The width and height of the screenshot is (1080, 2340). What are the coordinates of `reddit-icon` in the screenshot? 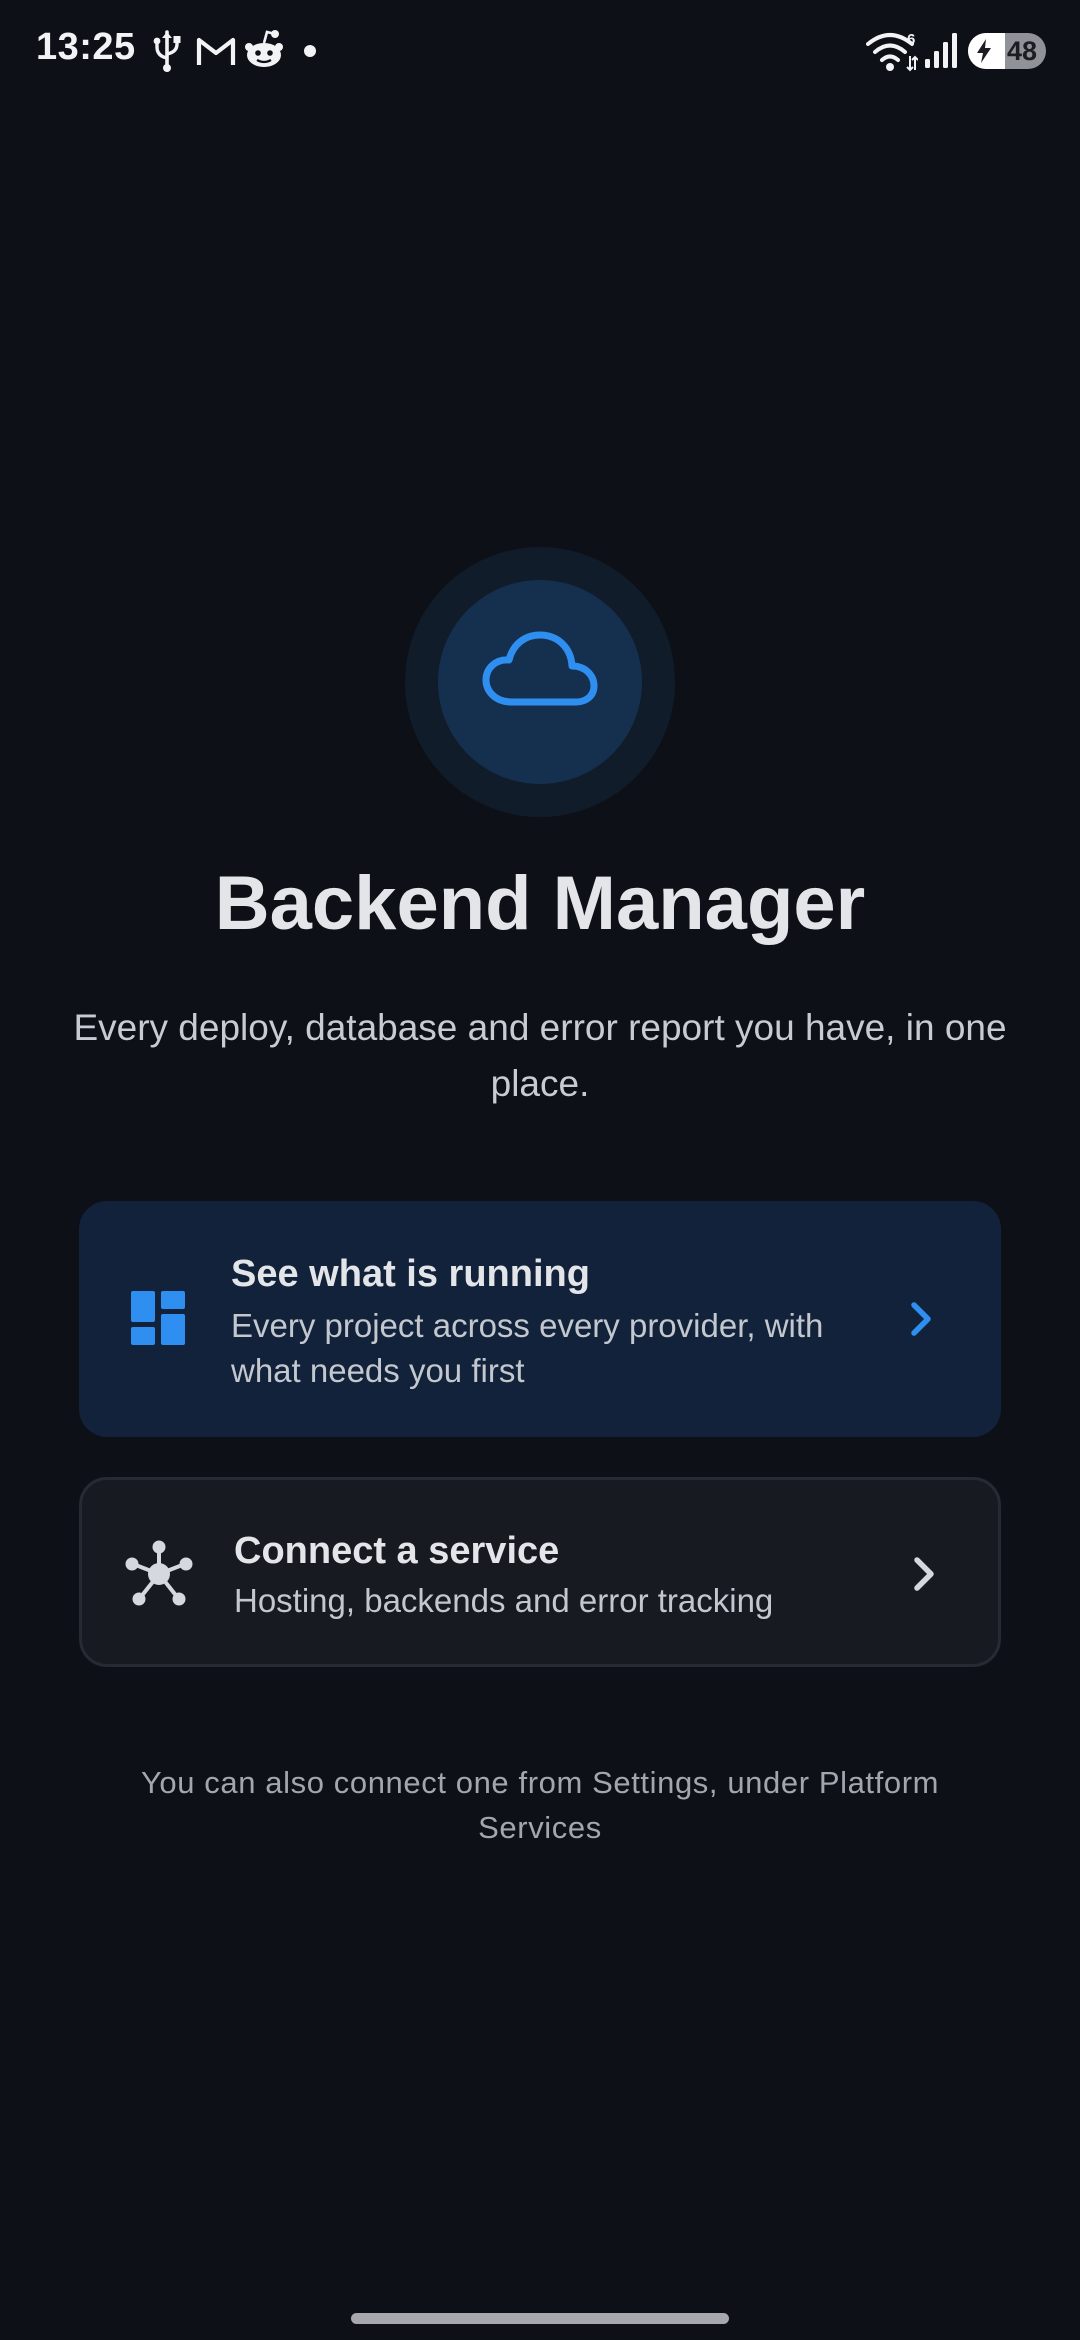 It's located at (264, 48).